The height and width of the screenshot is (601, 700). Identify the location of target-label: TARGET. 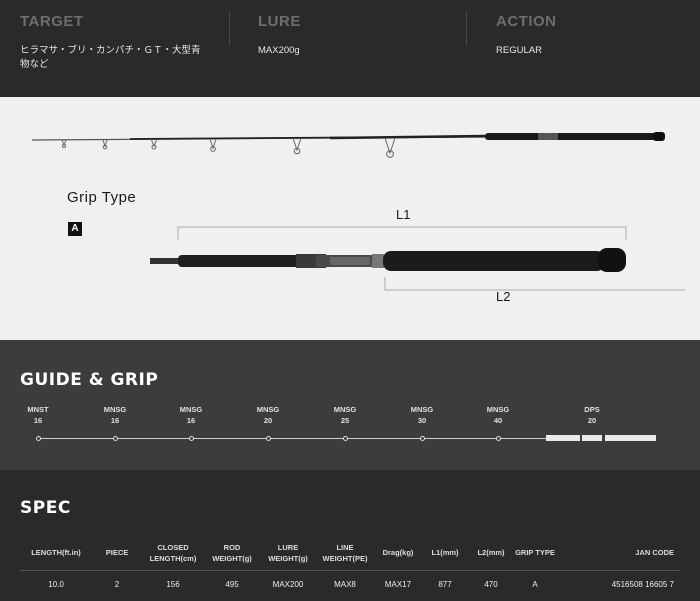
(52, 21).